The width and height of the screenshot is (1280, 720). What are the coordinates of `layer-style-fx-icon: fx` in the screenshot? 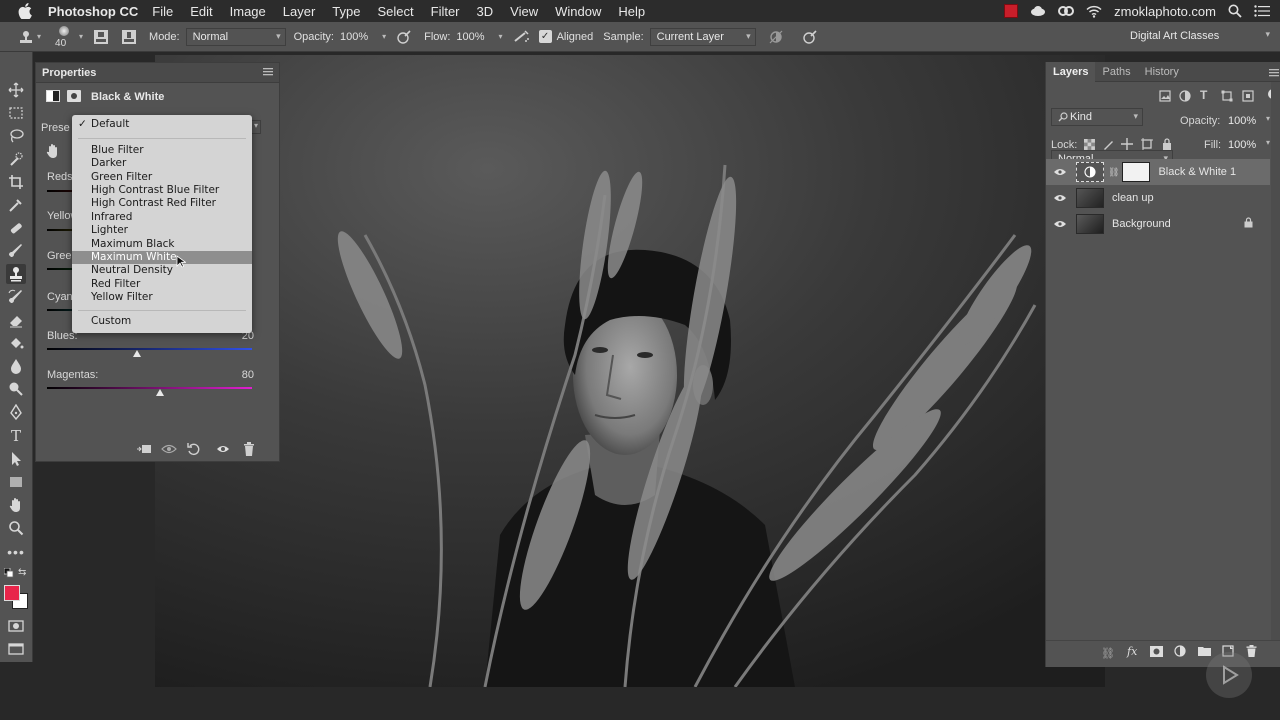 It's located at (1132, 651).